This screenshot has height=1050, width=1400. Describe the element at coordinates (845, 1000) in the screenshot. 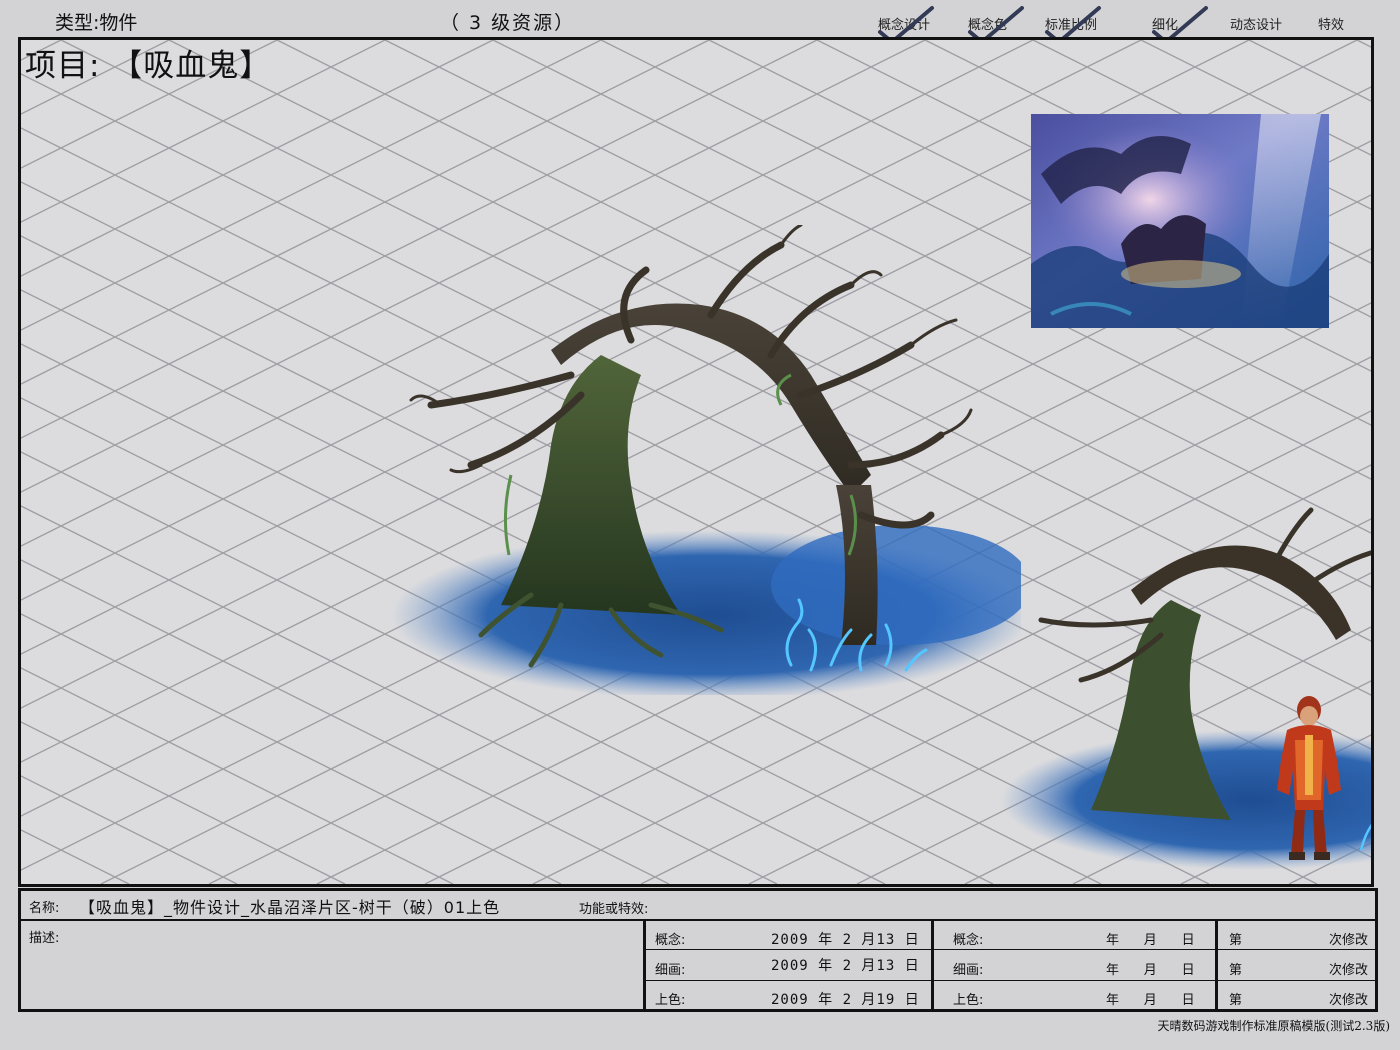

I see `color-date-value: 2009 年 2 月19 日` at that location.